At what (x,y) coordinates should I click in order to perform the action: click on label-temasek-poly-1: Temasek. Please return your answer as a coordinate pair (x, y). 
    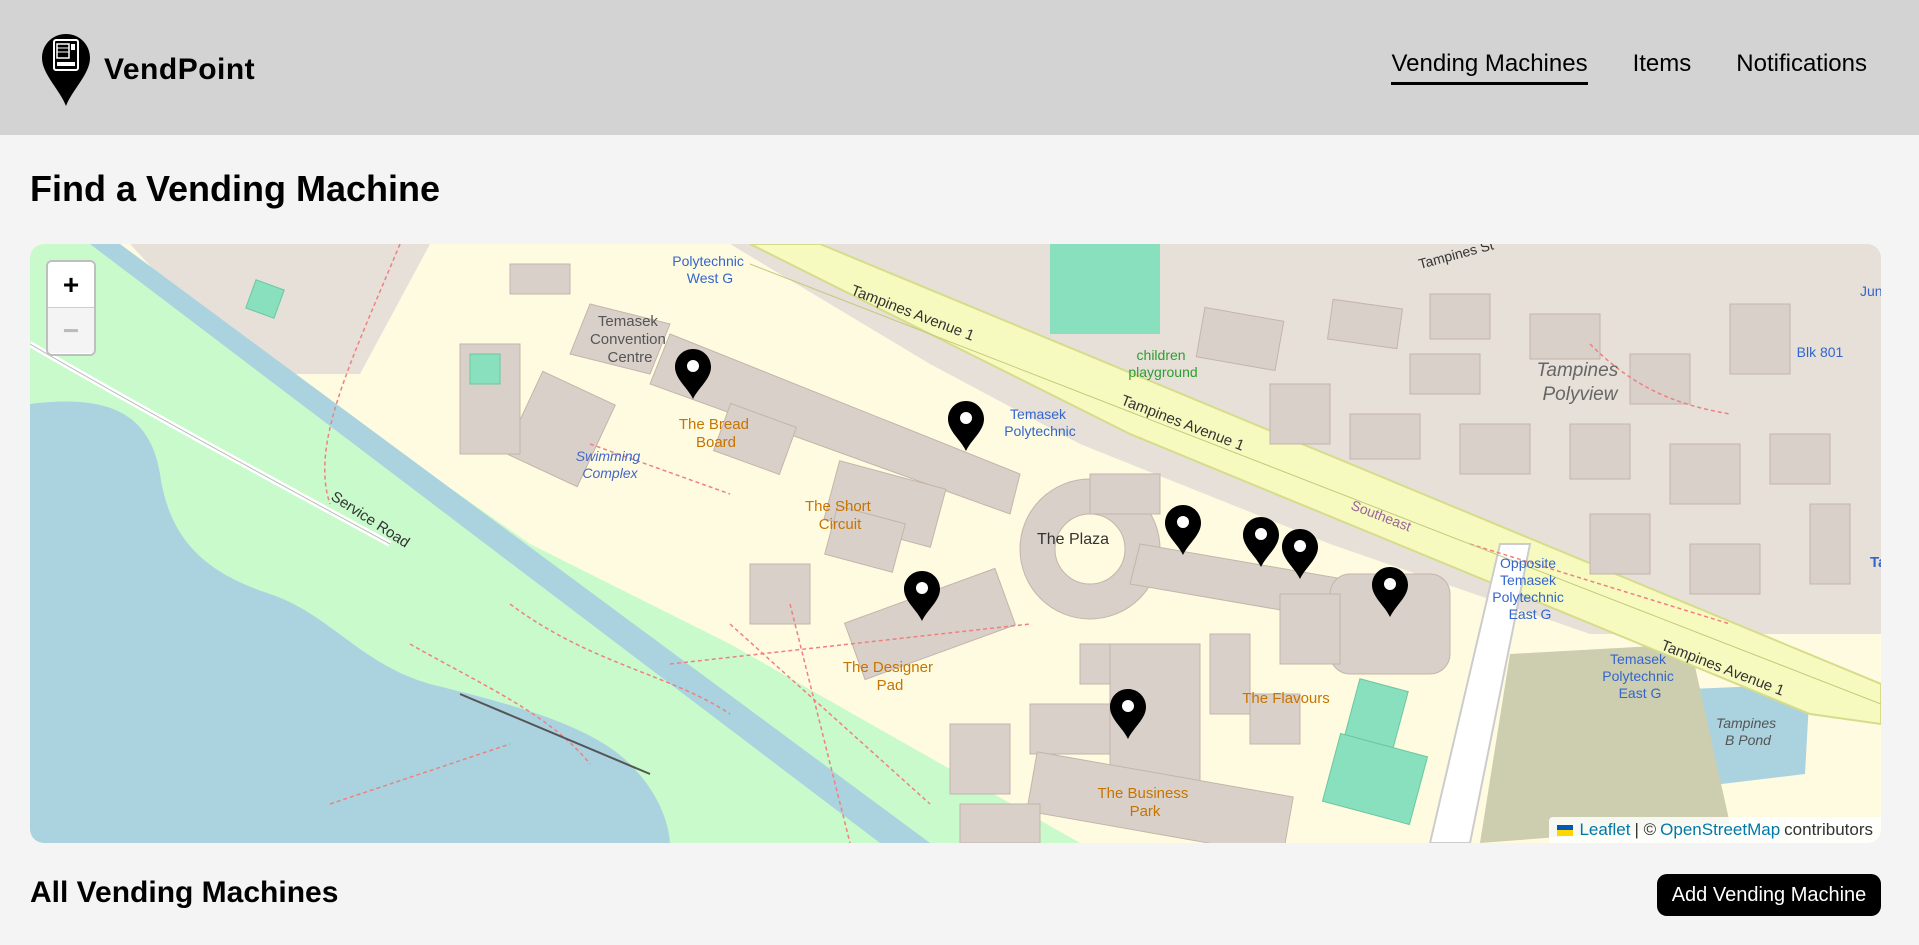
    Looking at the image, I should click on (1038, 414).